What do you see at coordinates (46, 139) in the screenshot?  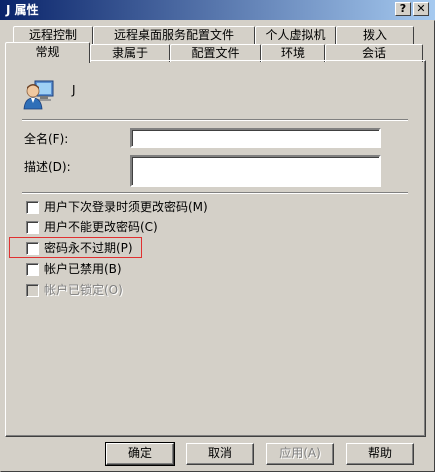 I see `fullname-label: 全名(F):` at bounding box center [46, 139].